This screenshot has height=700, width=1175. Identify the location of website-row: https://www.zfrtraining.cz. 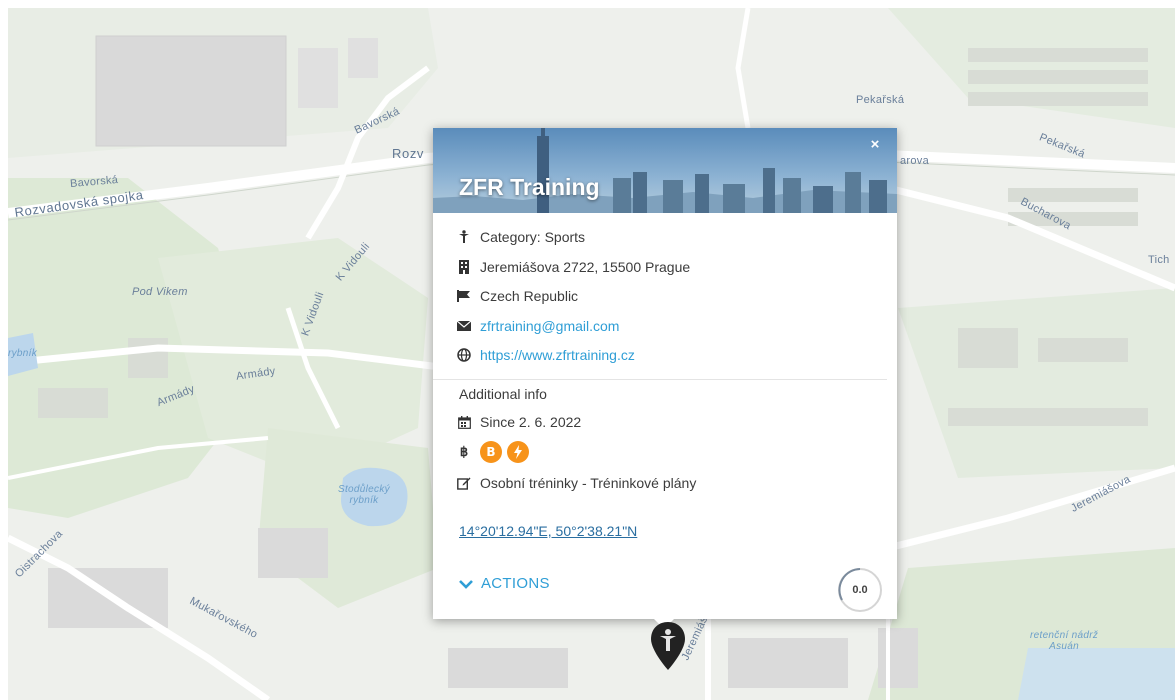
(546, 355).